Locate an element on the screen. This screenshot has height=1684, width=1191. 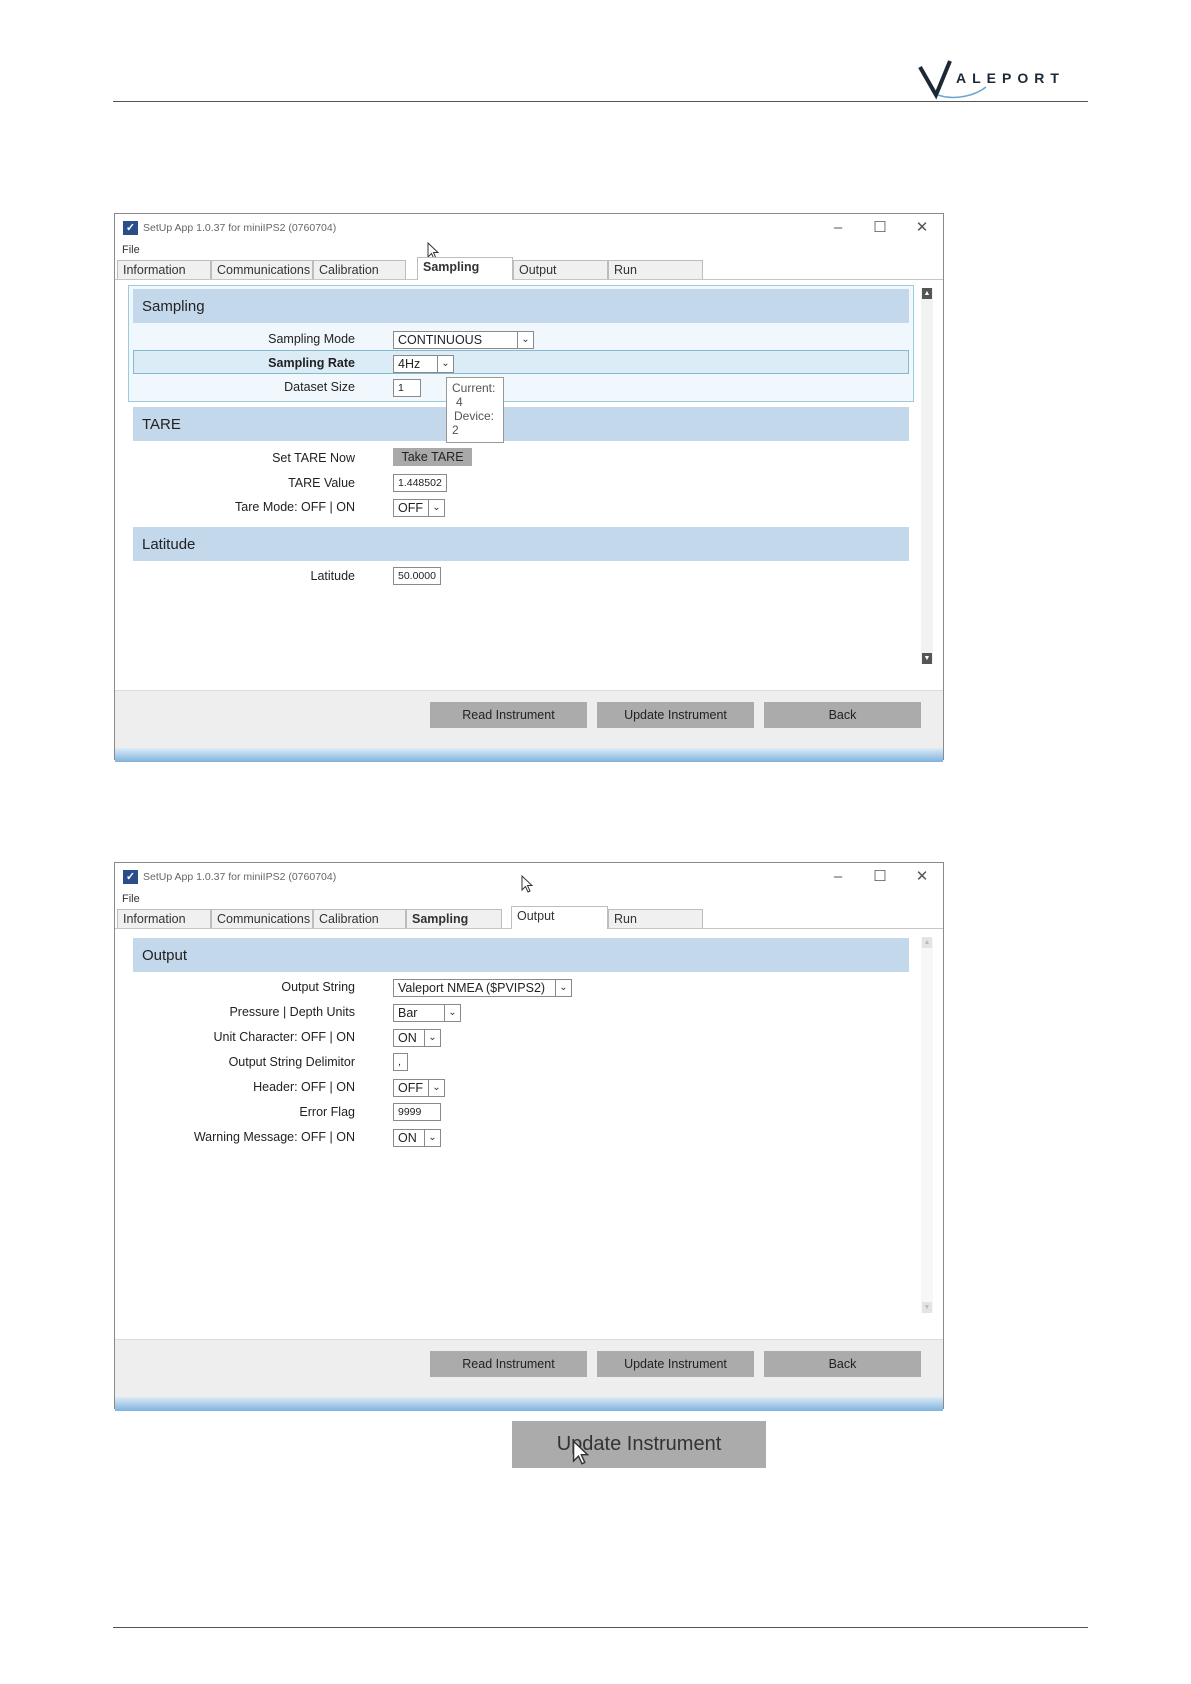
section-heading-tare: TARE is located at coordinates (521, 424).